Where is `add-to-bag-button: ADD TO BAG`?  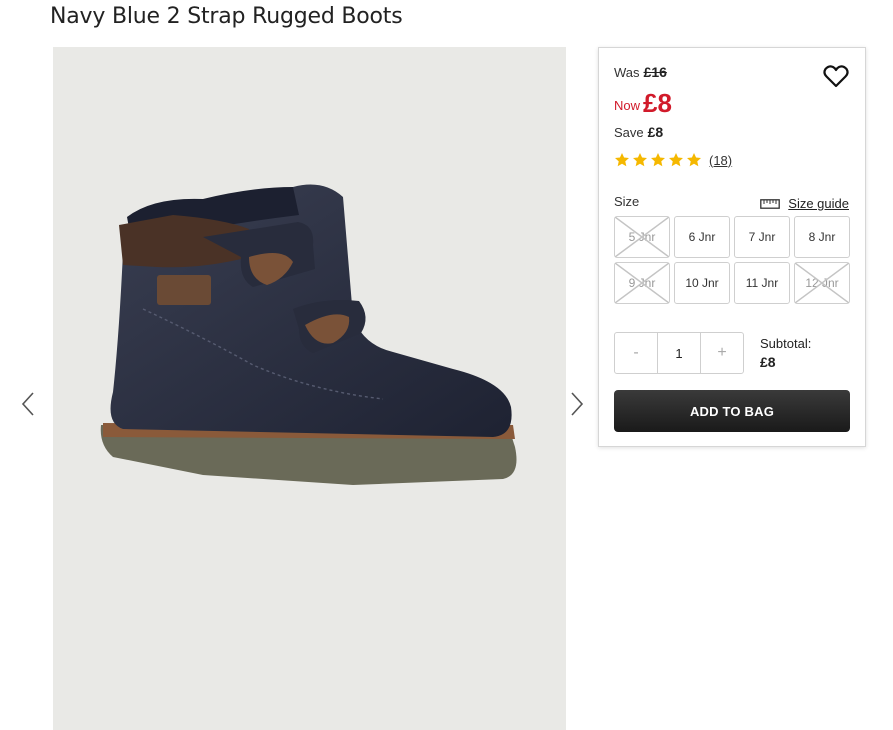
add-to-bag-button: ADD TO BAG is located at coordinates (732, 411).